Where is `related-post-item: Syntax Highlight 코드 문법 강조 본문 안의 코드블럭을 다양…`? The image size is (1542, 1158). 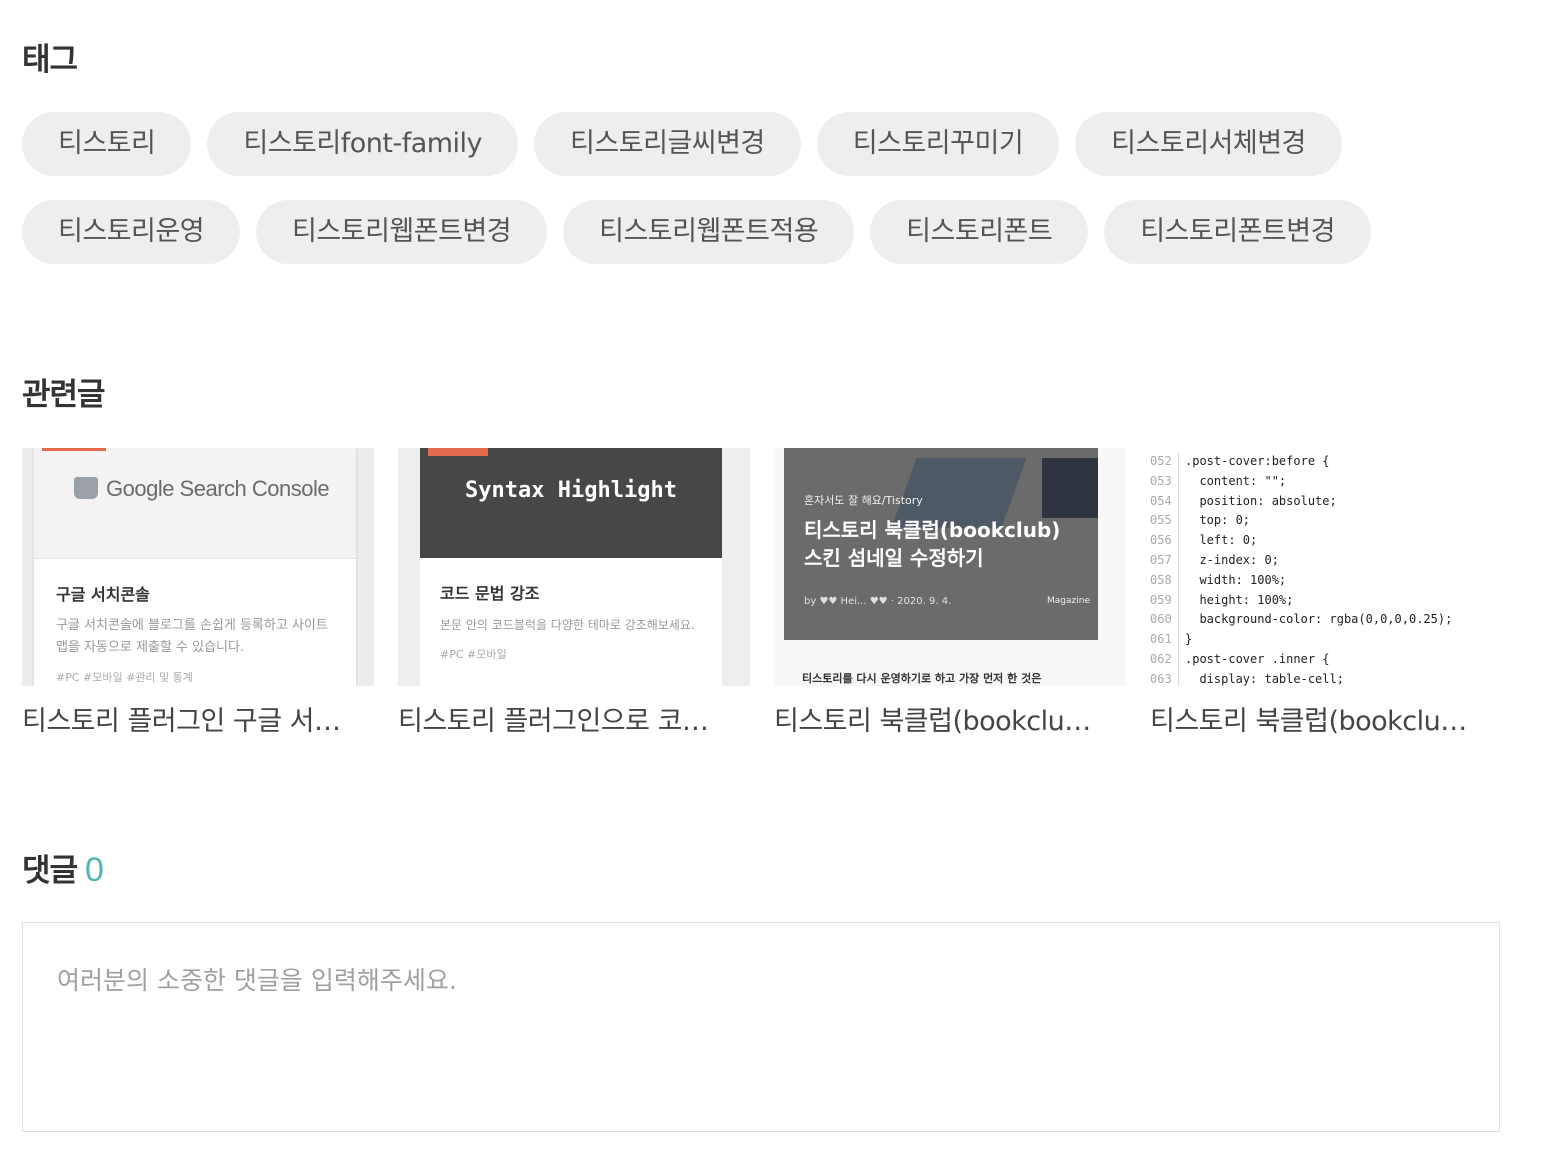
related-post-item: Syntax Highlight 코드 문법 강조 본문 안의 코드블럭을 다양… is located at coordinates (574, 594).